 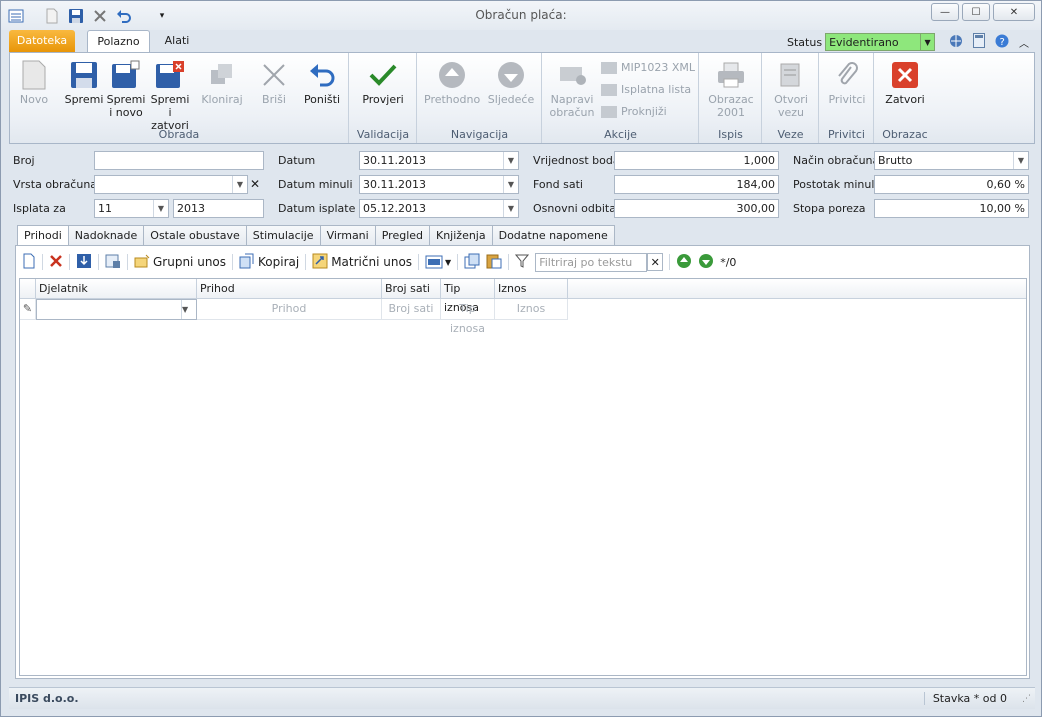 I want to click on collapse-ribbon-icon: ︿, so click(x=1024, y=42).